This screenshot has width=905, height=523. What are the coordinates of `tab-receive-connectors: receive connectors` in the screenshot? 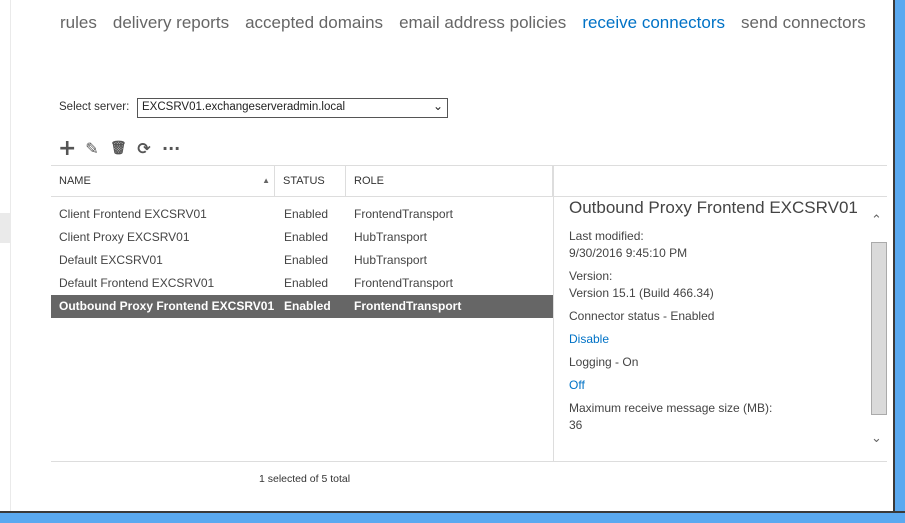 It's located at (653, 23).